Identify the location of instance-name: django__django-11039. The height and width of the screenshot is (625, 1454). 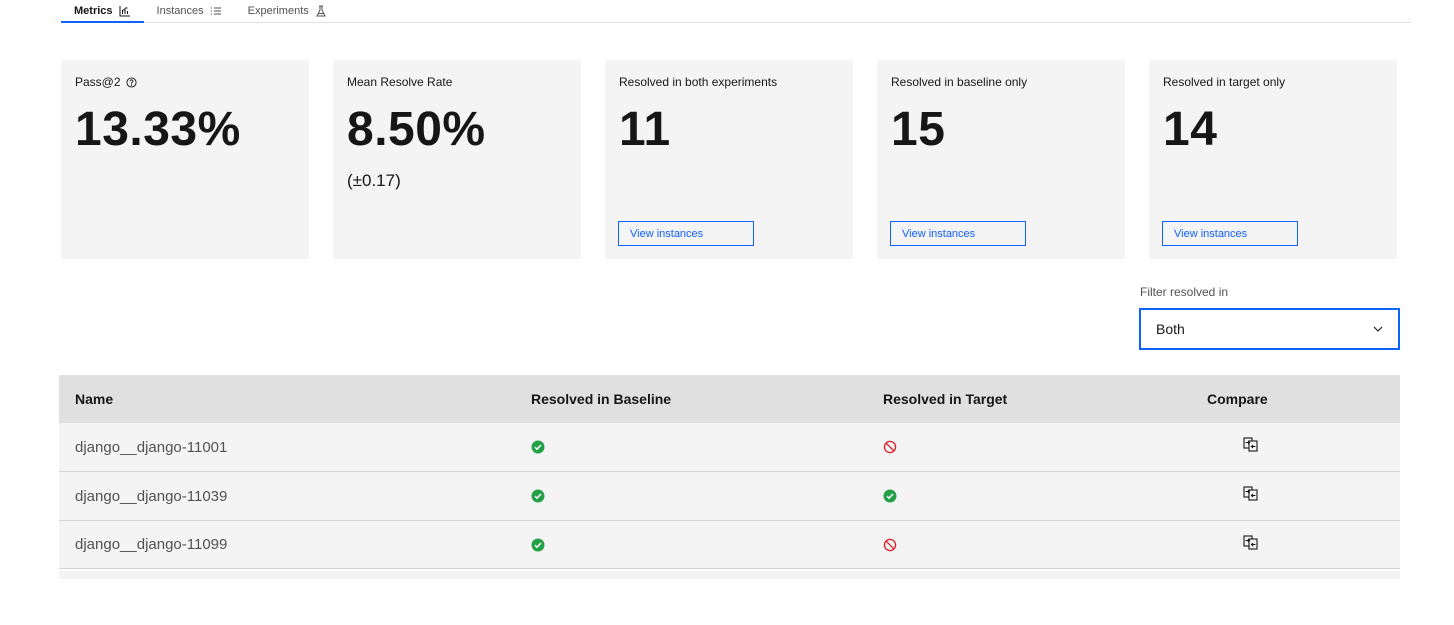
(151, 496).